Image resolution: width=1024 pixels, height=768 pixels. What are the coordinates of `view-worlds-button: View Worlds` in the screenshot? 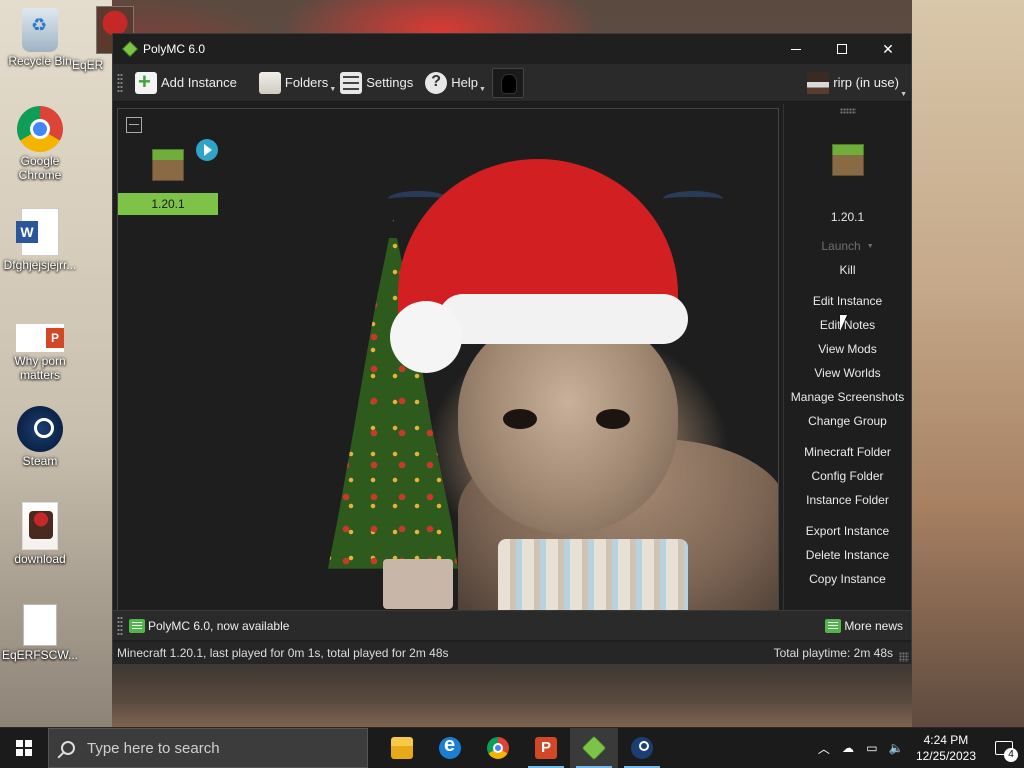 It's located at (847, 373).